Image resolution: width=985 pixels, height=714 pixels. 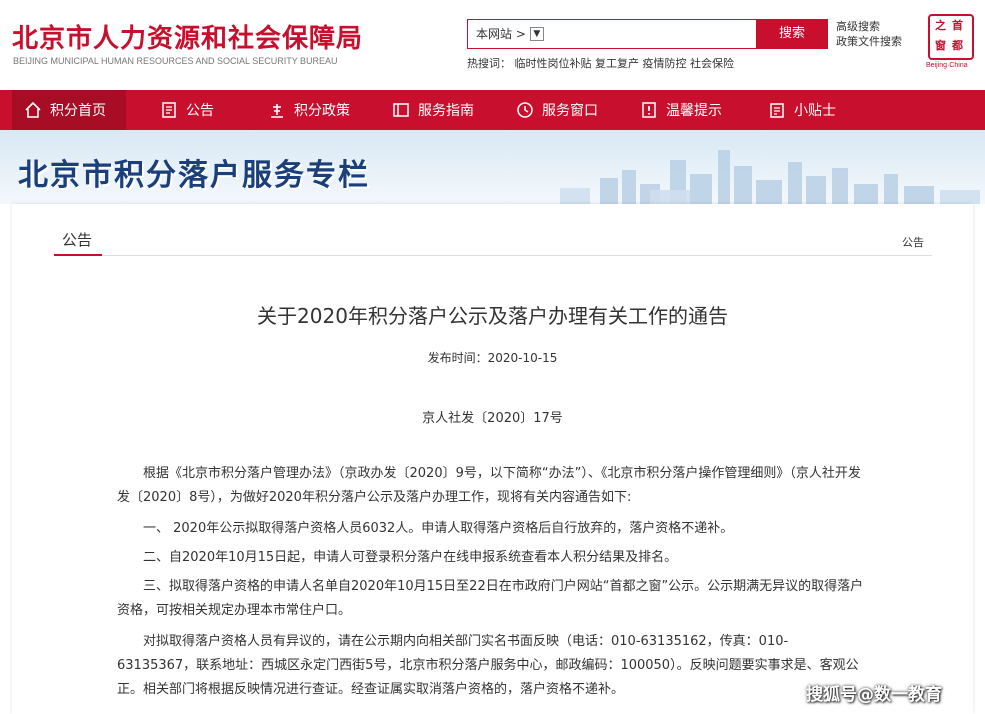 I want to click on hot-search-label: 热搜词：, so click(x=489, y=63).